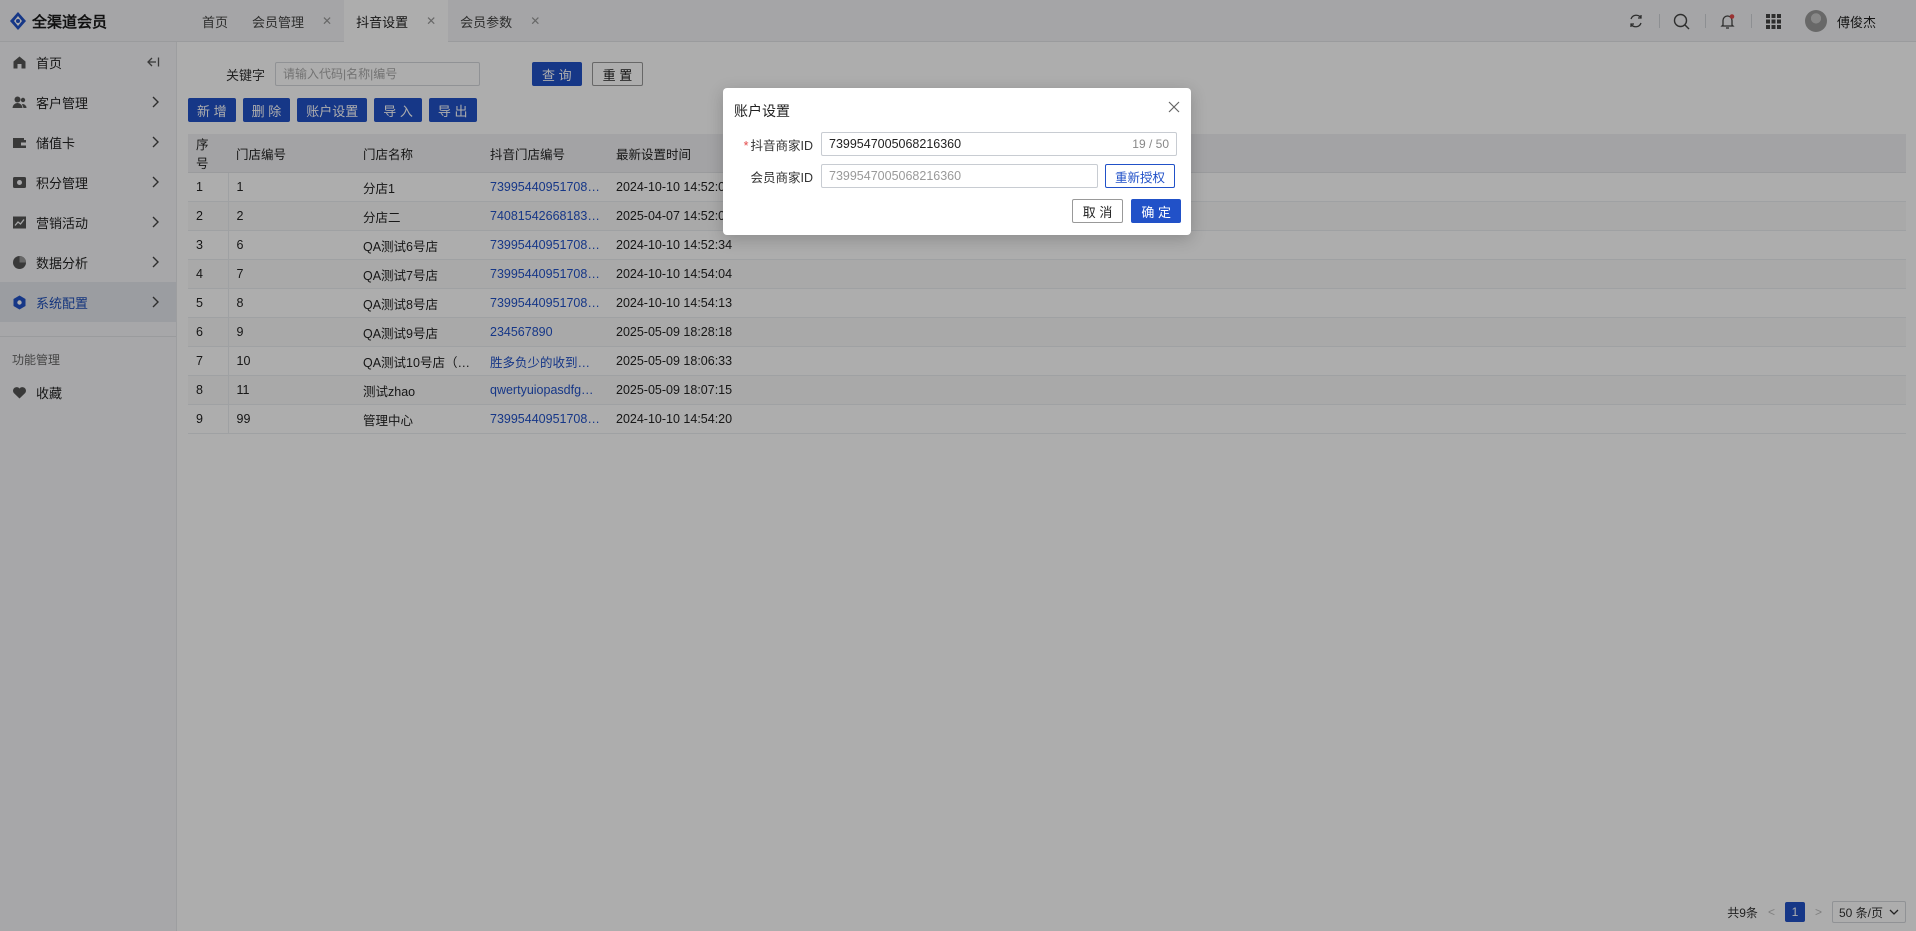  I want to click on dialog-title: 账户设置, so click(762, 111).